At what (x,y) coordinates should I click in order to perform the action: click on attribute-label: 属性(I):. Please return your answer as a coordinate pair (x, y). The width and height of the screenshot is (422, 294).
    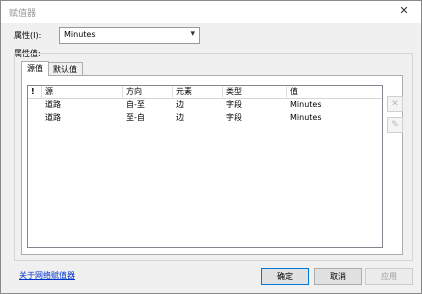
    Looking at the image, I should click on (28, 35).